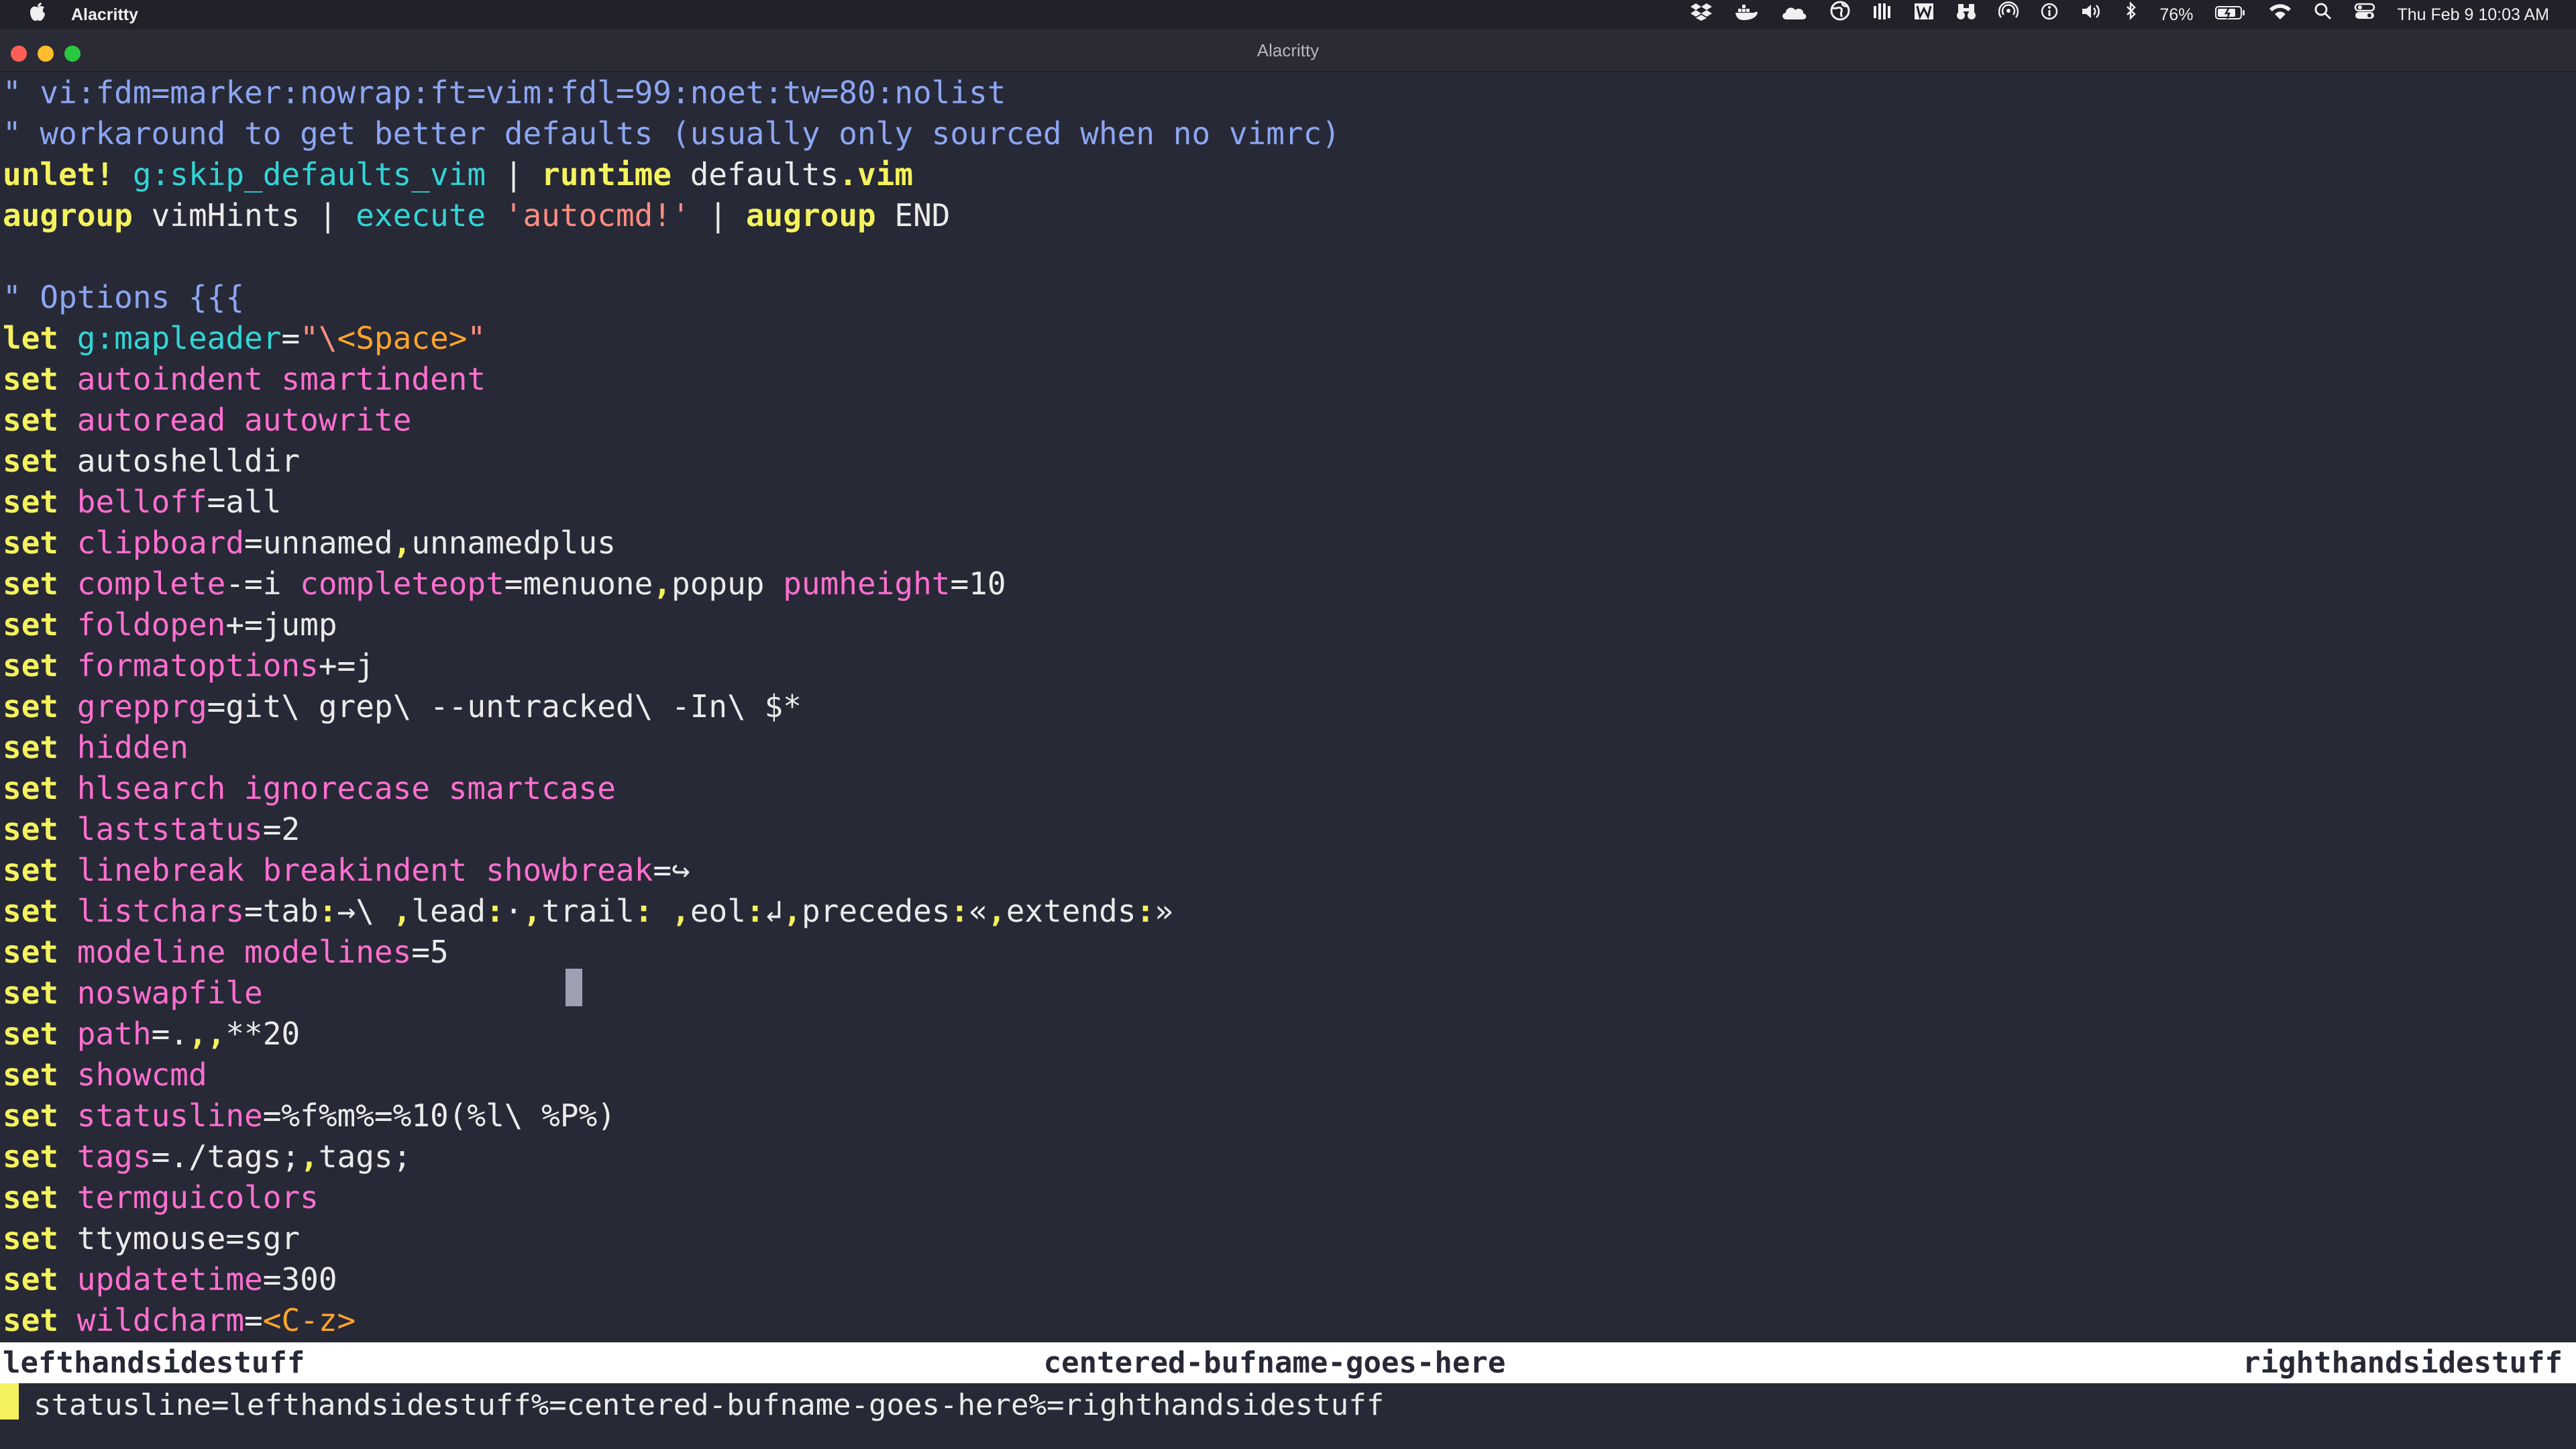 Image resolution: width=2576 pixels, height=1449 pixels. Describe the element at coordinates (2176, 15) in the screenshot. I see `battery-percentage: 76%` at that location.